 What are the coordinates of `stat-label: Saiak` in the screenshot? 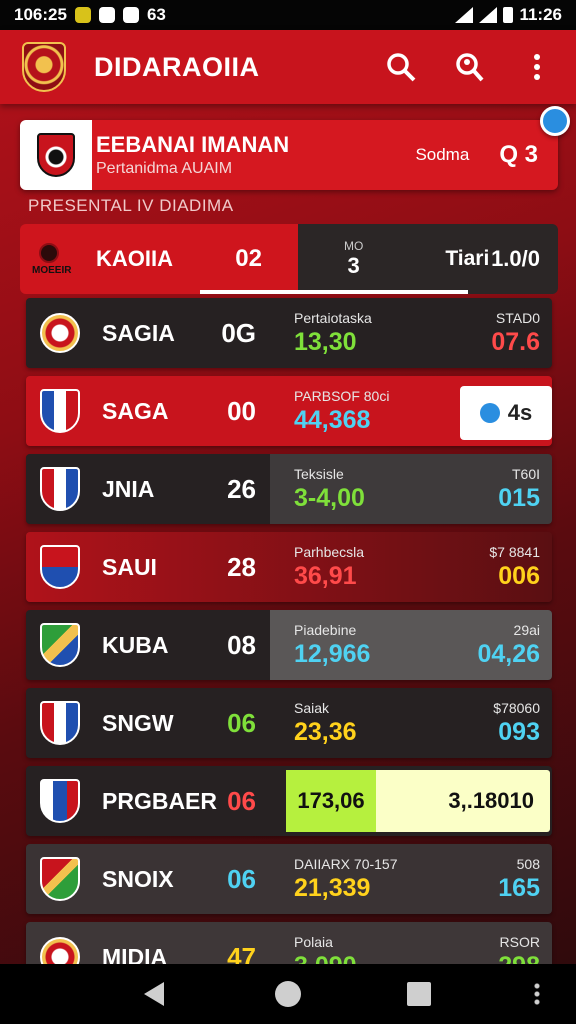 It's located at (312, 708).